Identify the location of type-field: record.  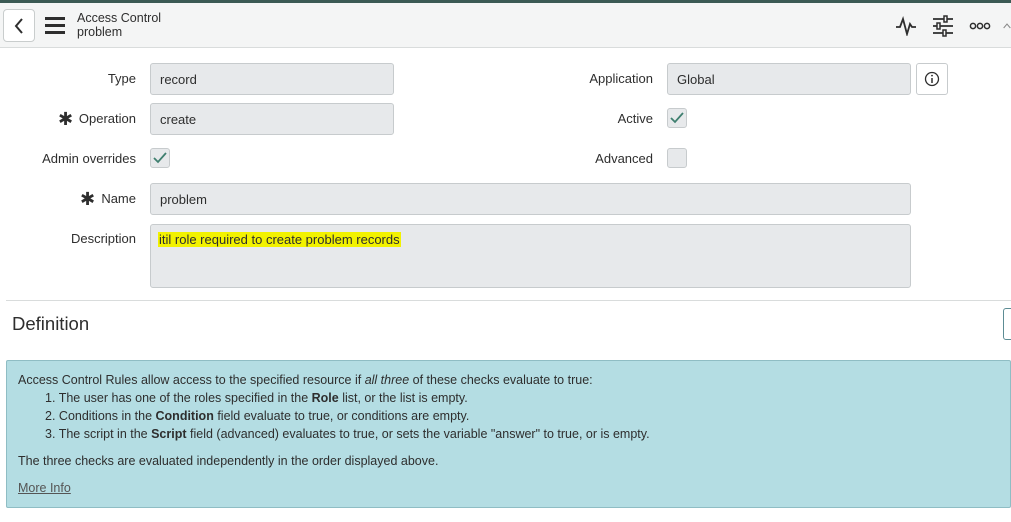
(272, 79).